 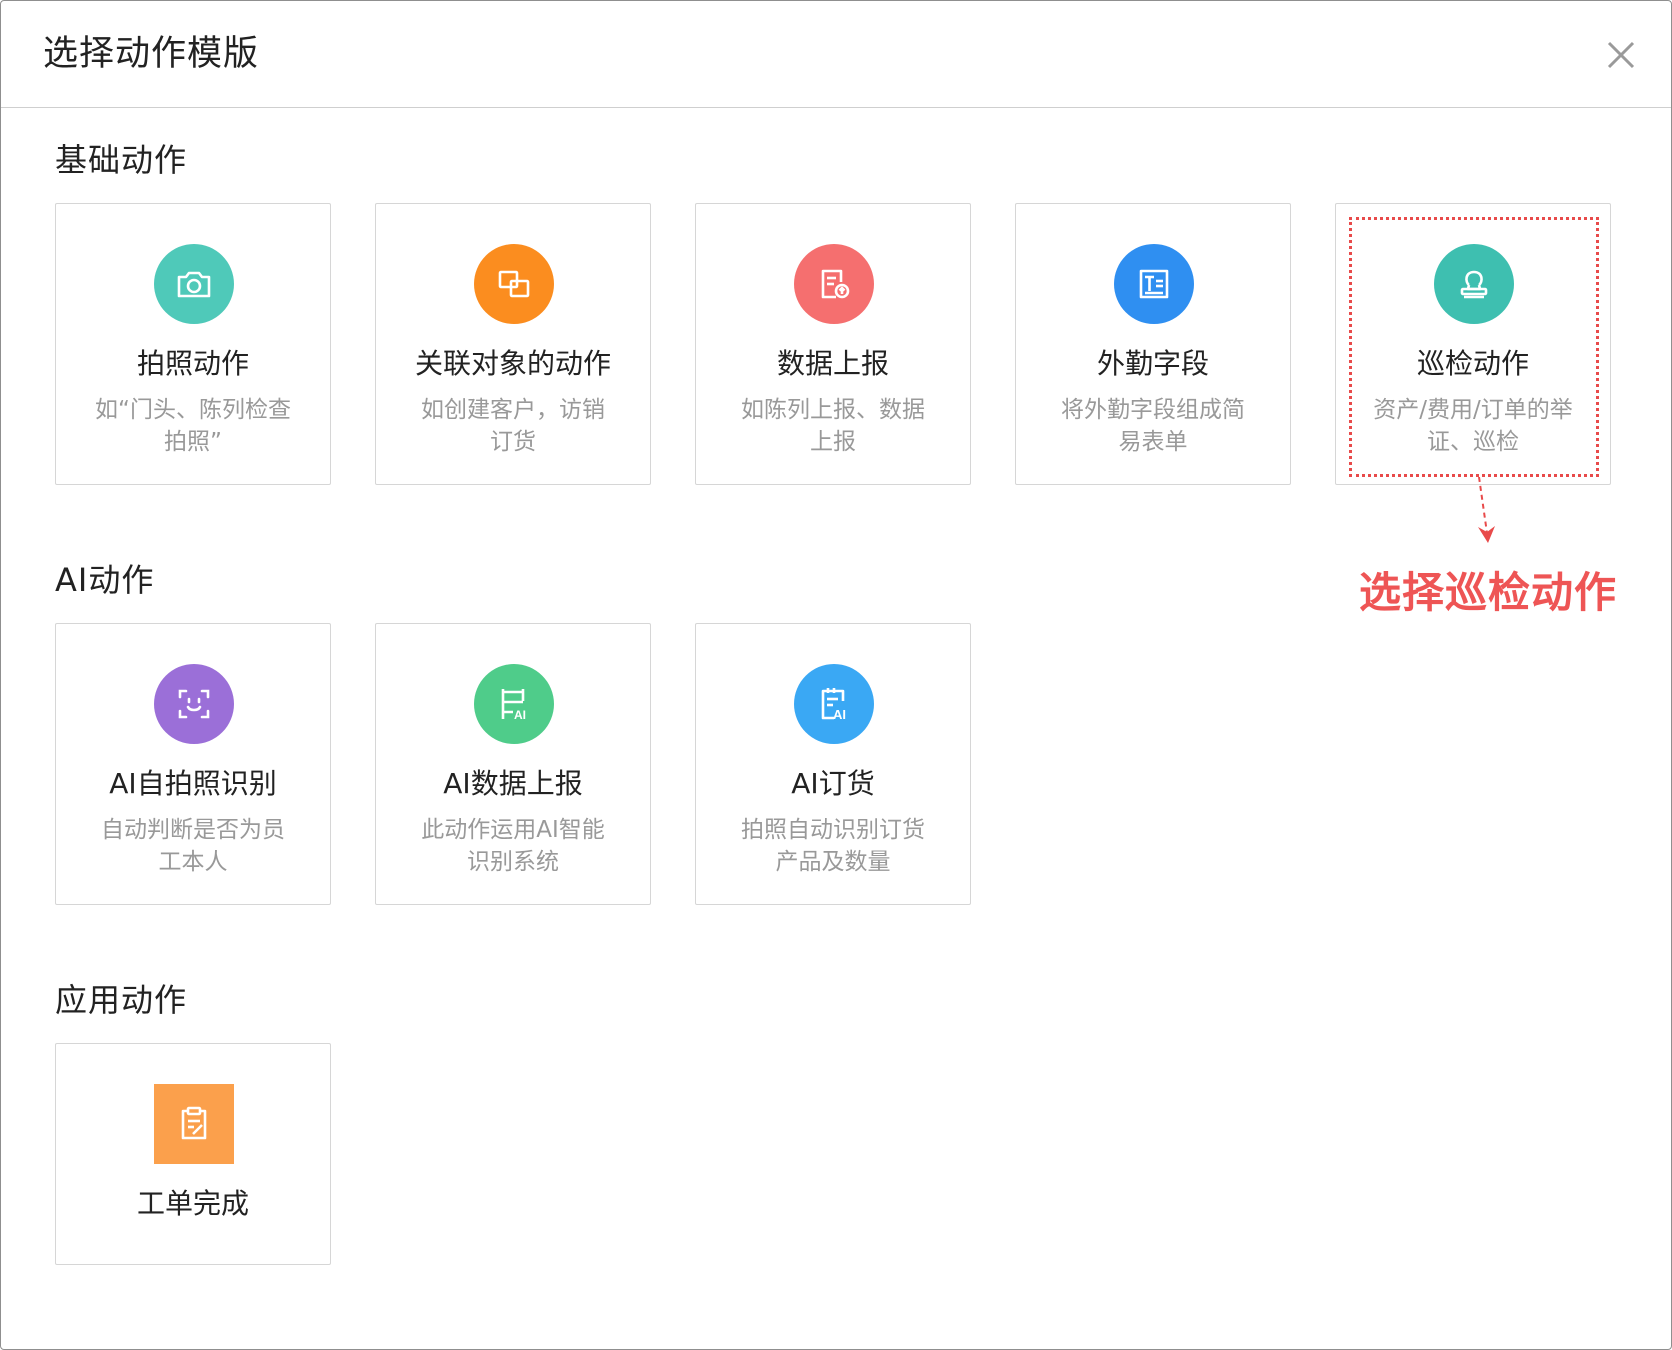 I want to click on ai-notepad-icon: AI, so click(x=833, y=705).